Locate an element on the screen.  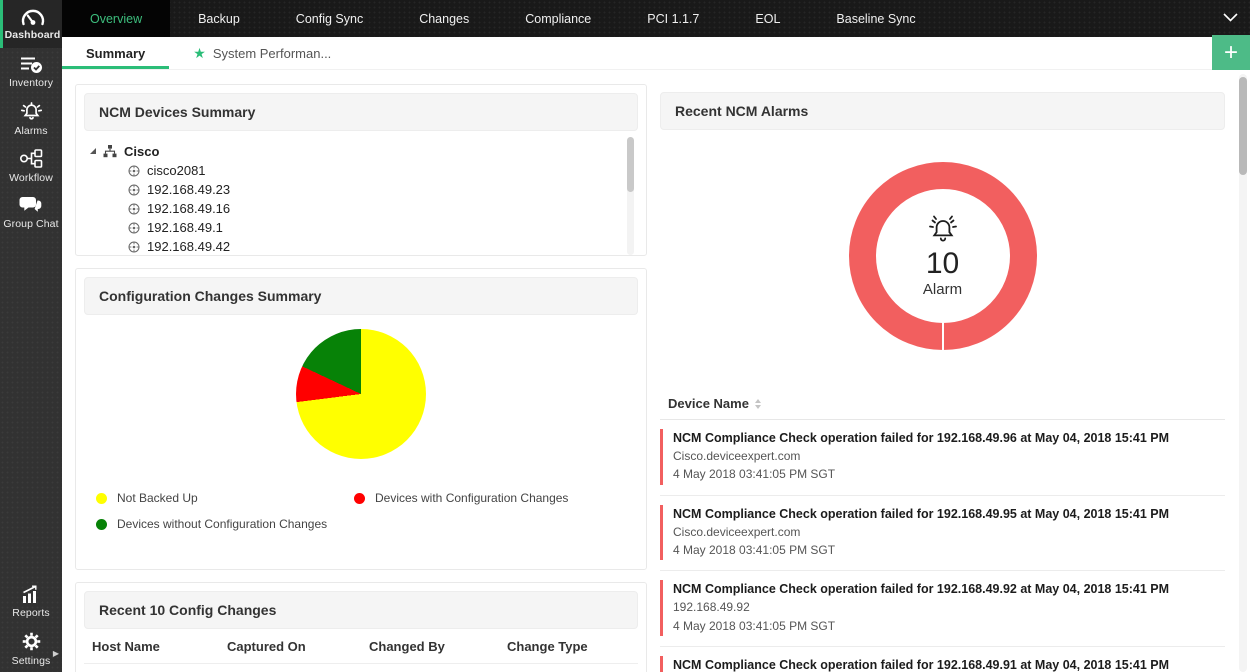
tree-expander-icon is located at coordinates (93, 151).